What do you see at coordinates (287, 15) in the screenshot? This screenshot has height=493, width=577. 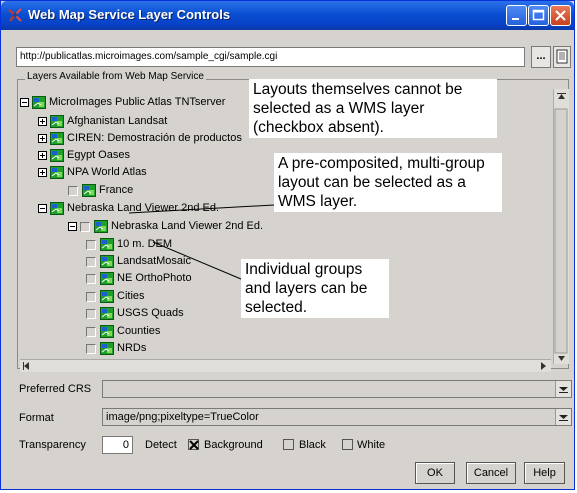 I see `title-bar: Web Map Service Layer Controls` at bounding box center [287, 15].